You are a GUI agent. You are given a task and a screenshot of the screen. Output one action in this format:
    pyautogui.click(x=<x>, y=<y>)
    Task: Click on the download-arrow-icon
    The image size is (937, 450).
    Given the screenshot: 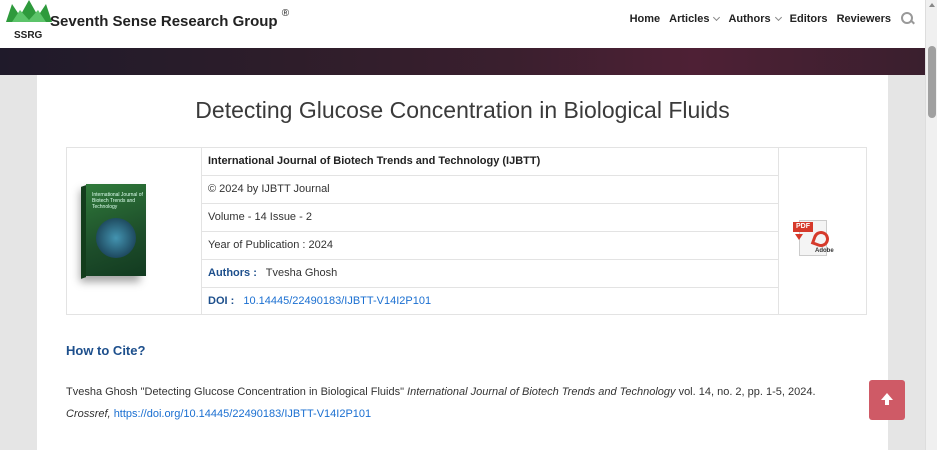 What is the action you would take?
    pyautogui.click(x=799, y=237)
    